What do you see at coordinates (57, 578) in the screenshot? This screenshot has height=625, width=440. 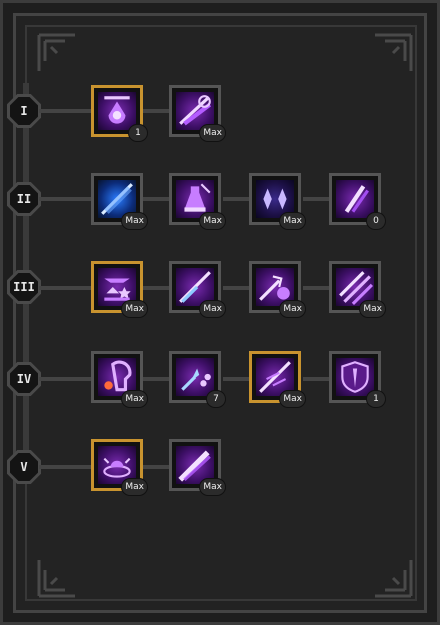 I see `ornament-bottom-left` at bounding box center [57, 578].